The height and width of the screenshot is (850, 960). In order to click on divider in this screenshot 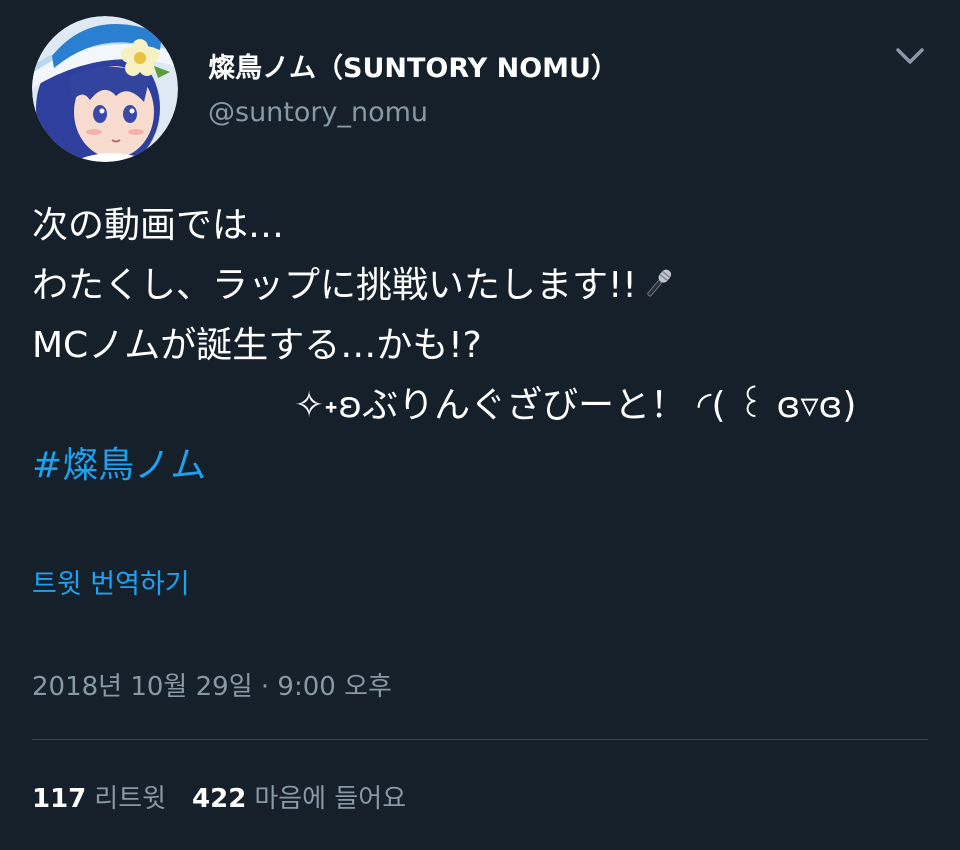, I will do `click(480, 739)`.